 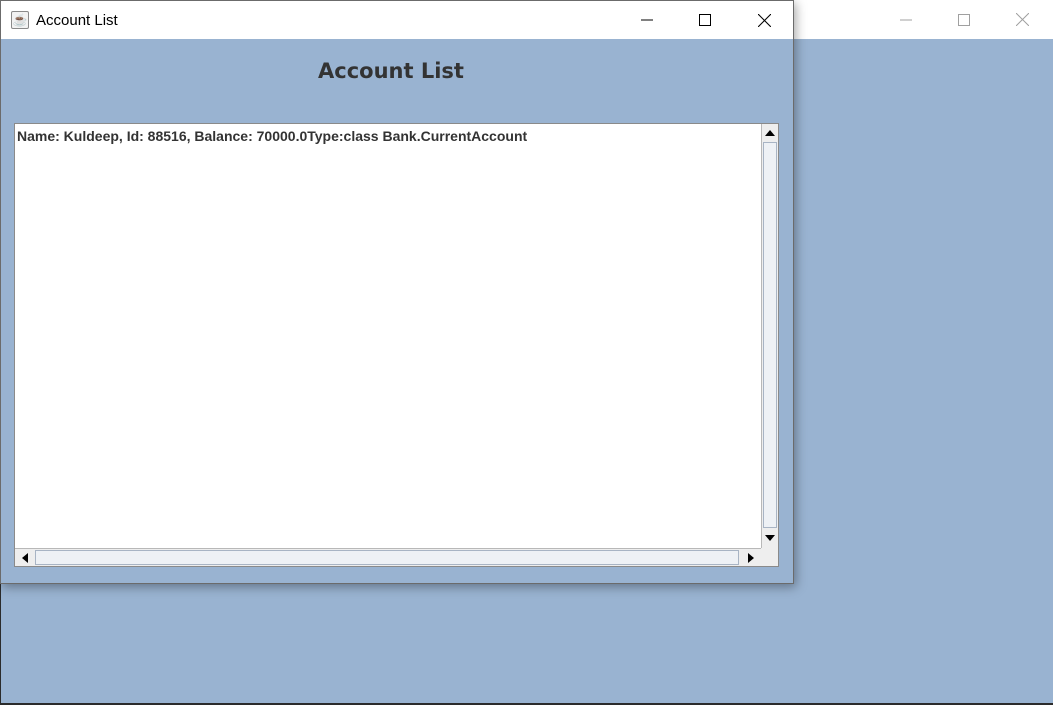 I want to click on scroll-up-button, so click(x=770, y=132).